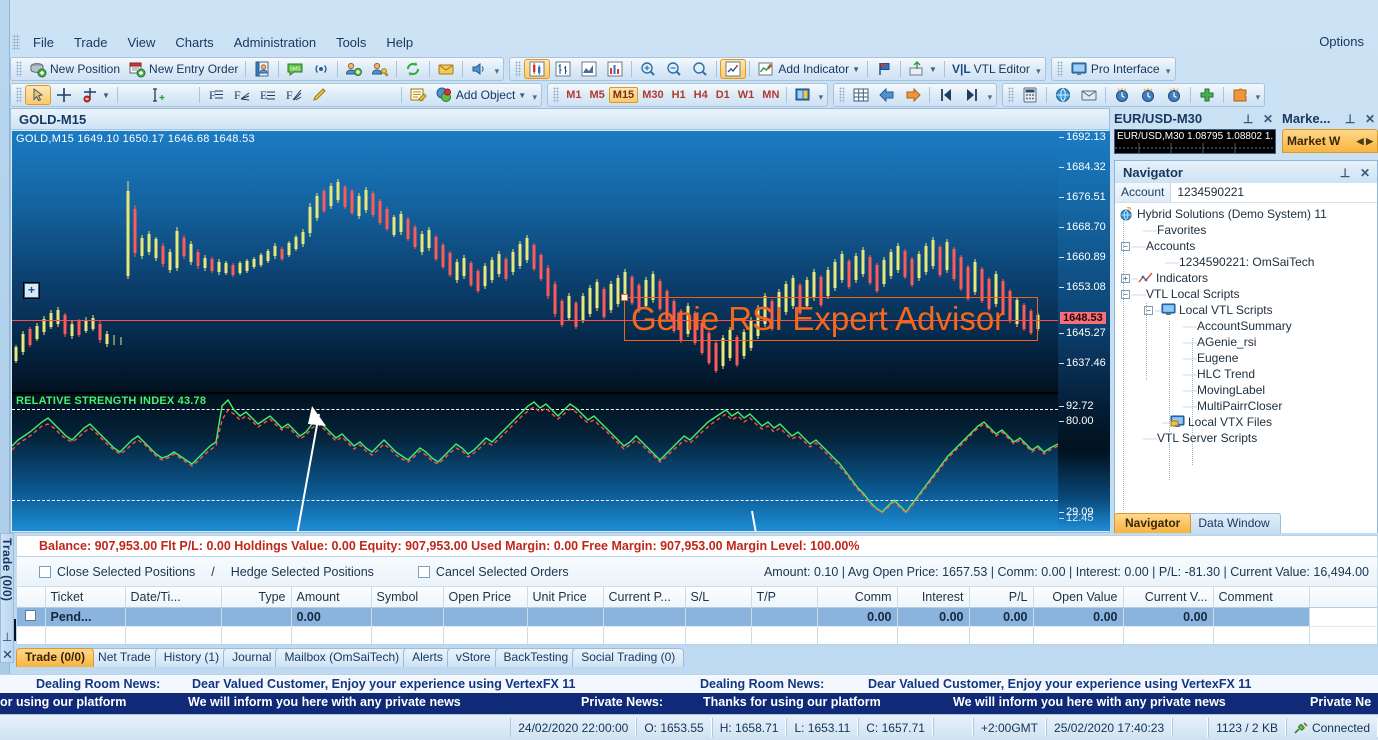 The width and height of the screenshot is (1378, 740). Describe the element at coordinates (1247, 358) in the screenshot. I see `tree-item-eugene: Eugene` at that location.